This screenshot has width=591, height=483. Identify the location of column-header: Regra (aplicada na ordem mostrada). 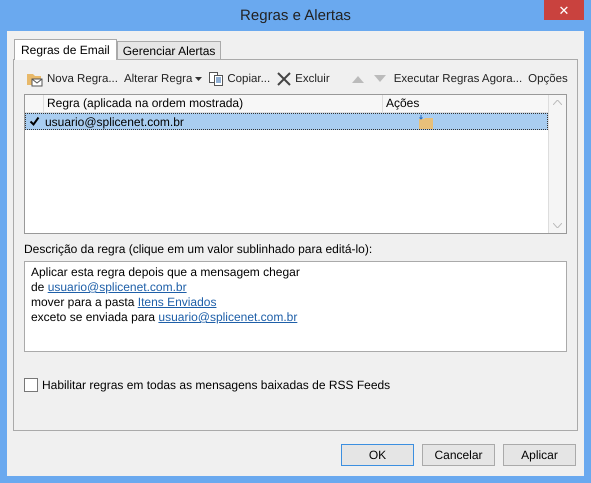
(212, 103).